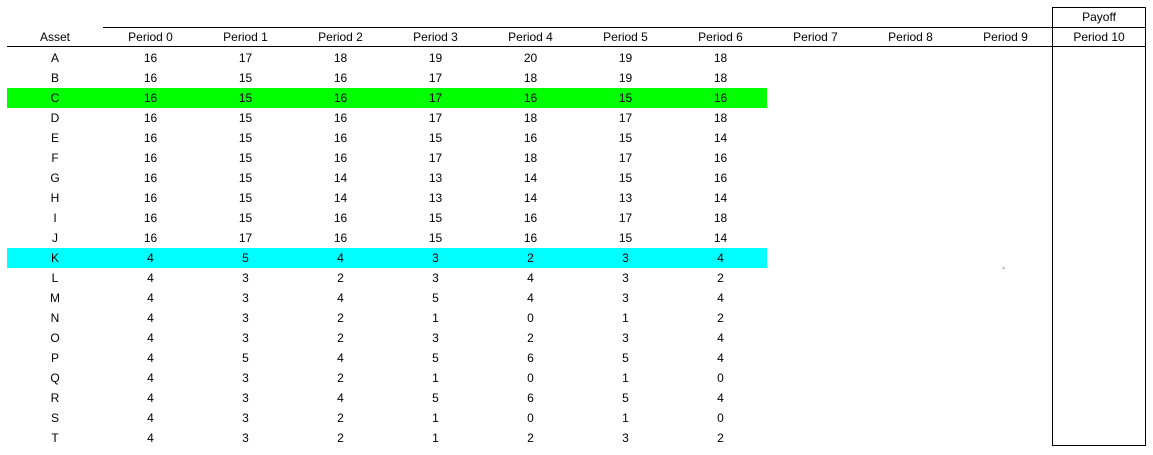  What do you see at coordinates (54, 138) in the screenshot?
I see `asset-label: E` at bounding box center [54, 138].